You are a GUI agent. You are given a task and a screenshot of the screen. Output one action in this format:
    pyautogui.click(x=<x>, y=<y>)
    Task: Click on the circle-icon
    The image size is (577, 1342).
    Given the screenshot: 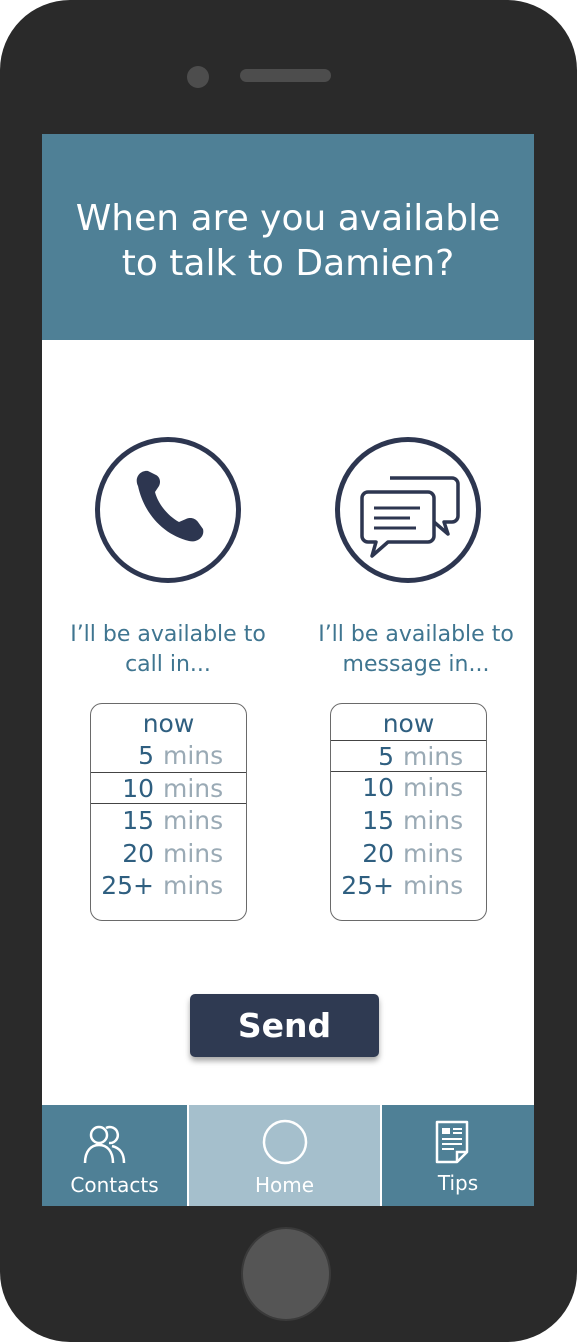 What is the action you would take?
    pyautogui.click(x=285, y=1142)
    